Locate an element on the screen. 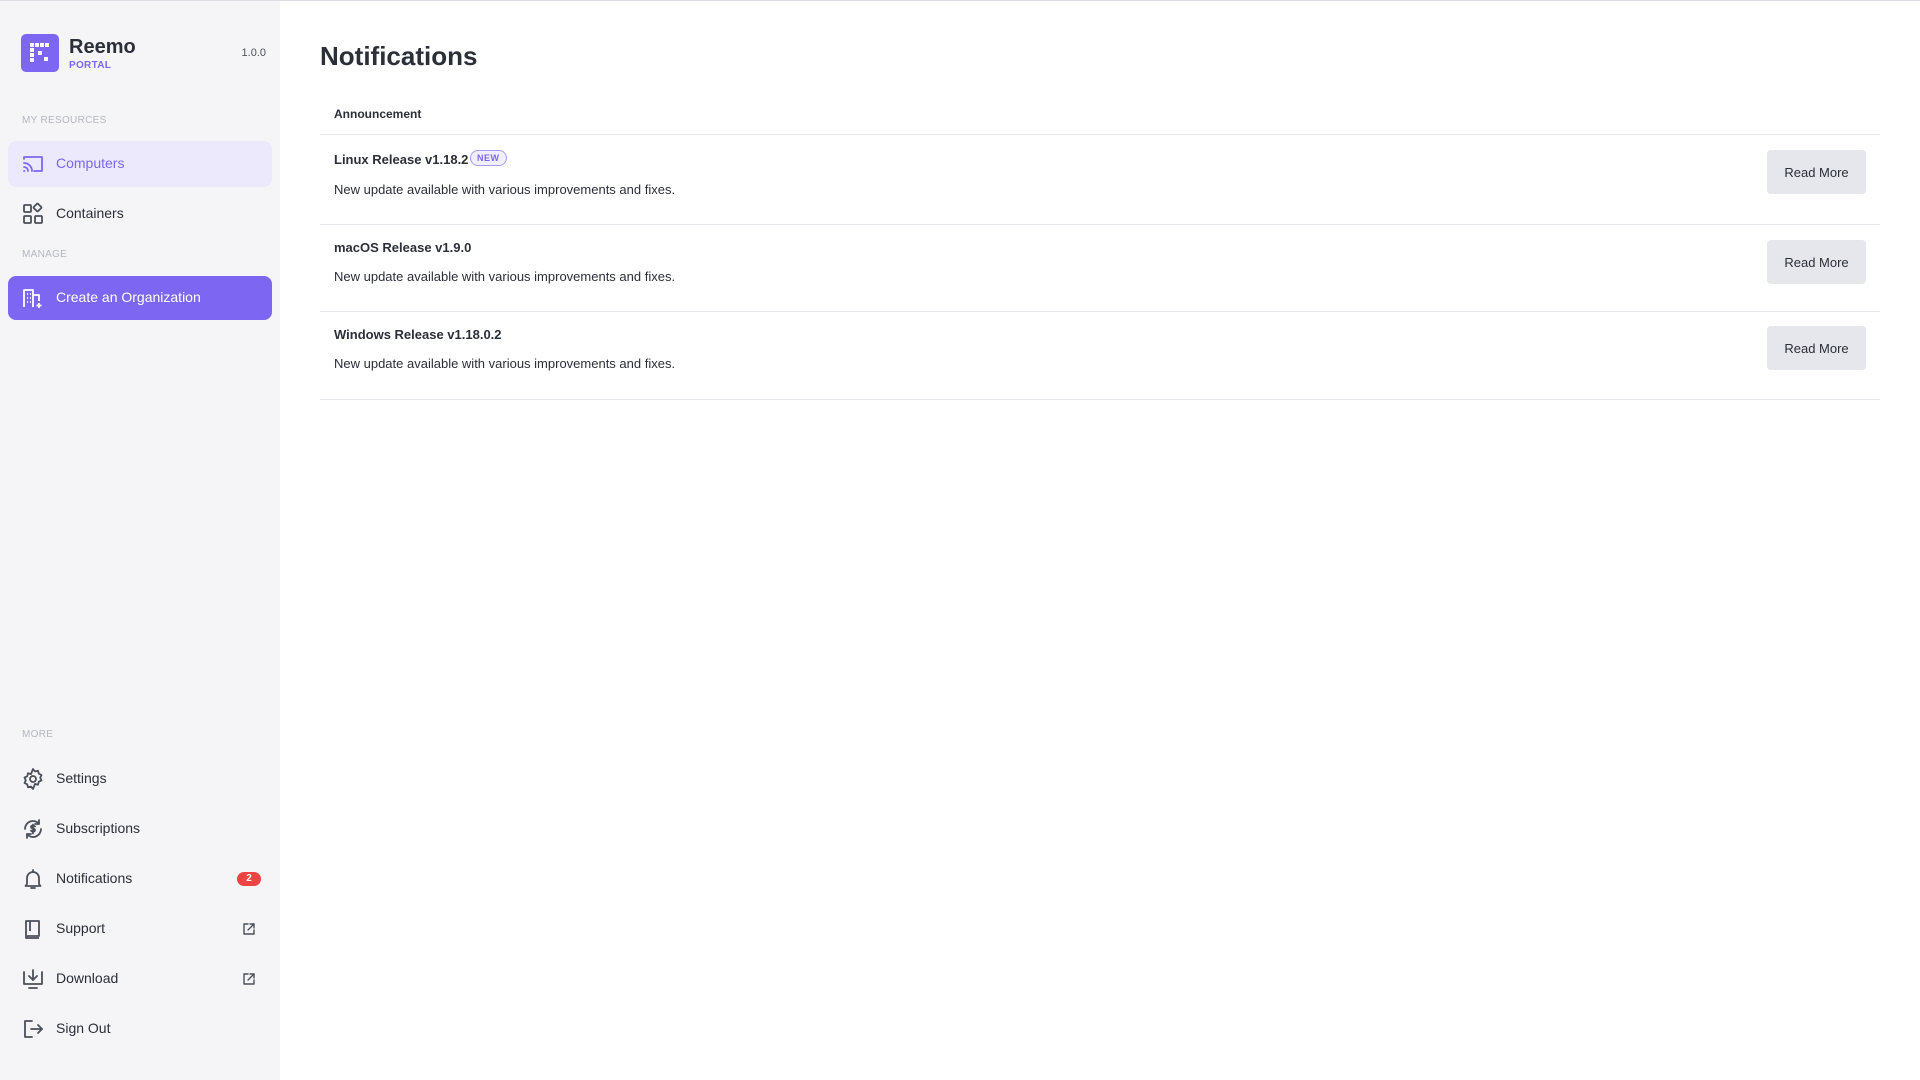 The height and width of the screenshot is (1080, 1920). section-label-manage: MANAGE is located at coordinates (45, 254).